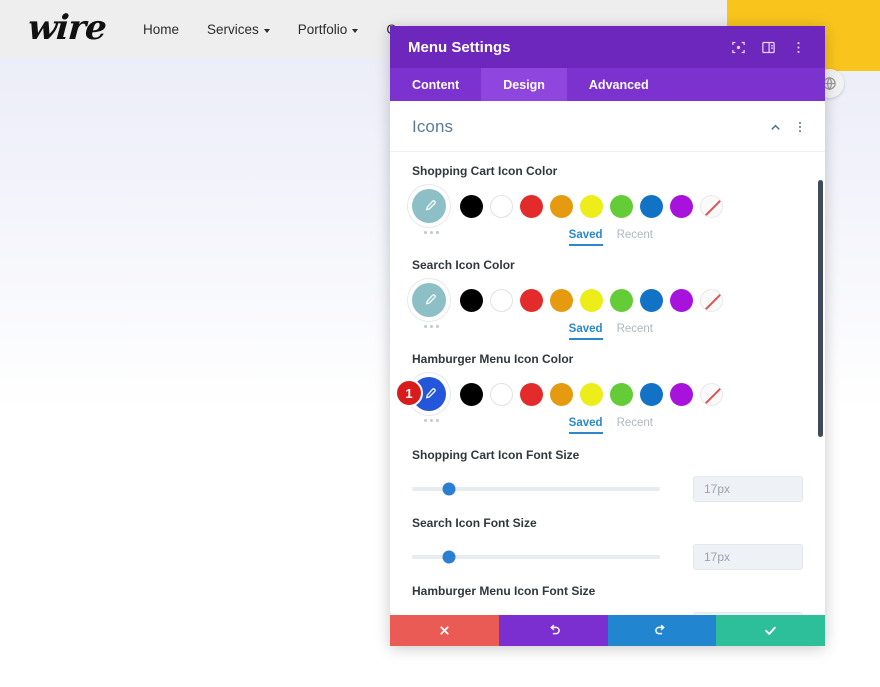 The image size is (880, 687). Describe the element at coordinates (619, 84) in the screenshot. I see `tab-advanced: Advanced` at that location.